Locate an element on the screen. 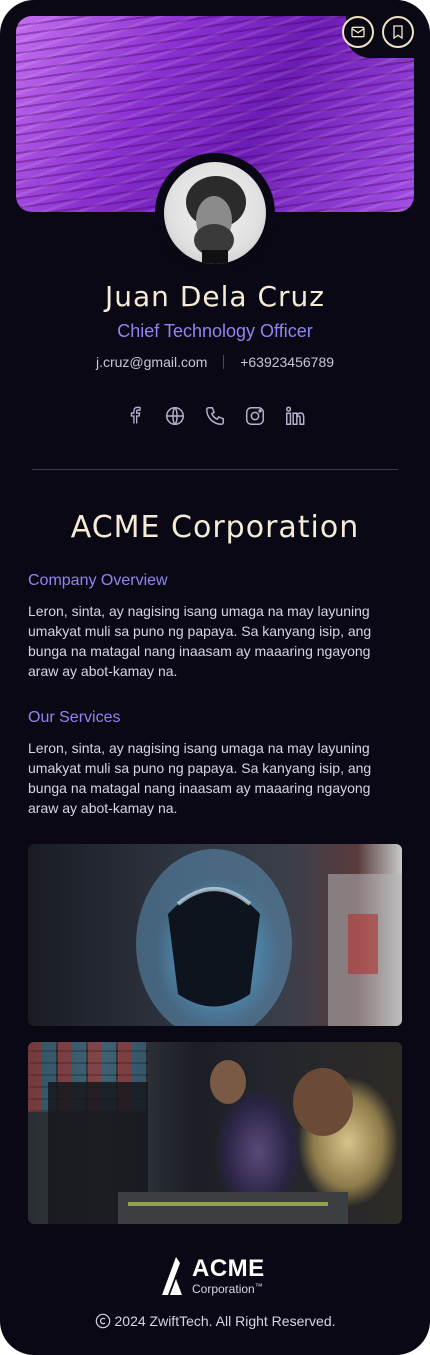  social-links is located at coordinates (215, 416).